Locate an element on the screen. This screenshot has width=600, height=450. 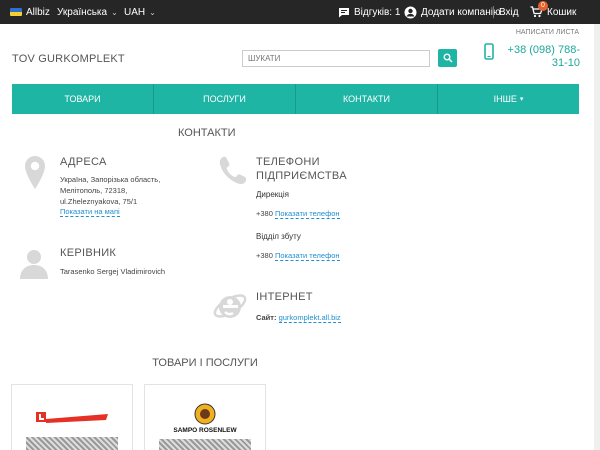
product-card is located at coordinates (72, 417).